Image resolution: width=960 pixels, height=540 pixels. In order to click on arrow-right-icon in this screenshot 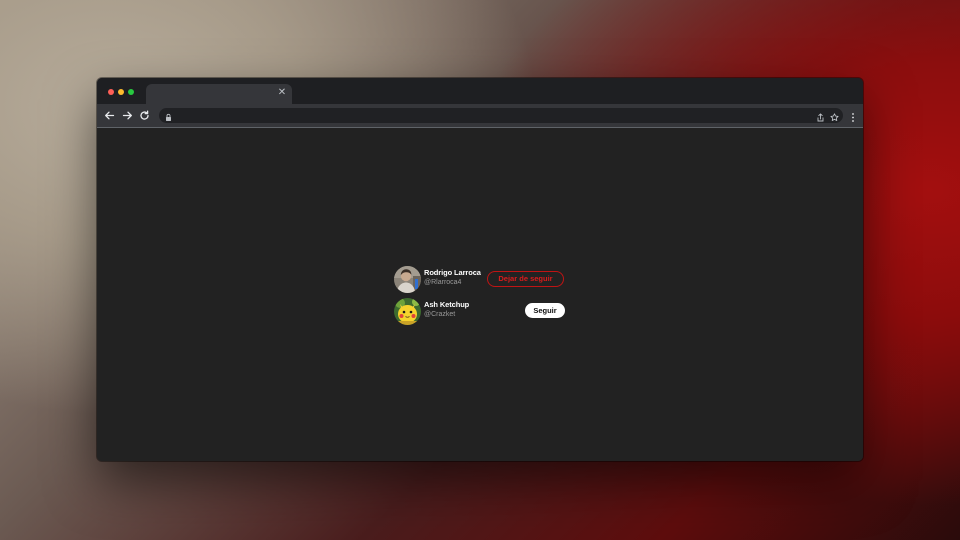, I will do `click(127, 115)`.